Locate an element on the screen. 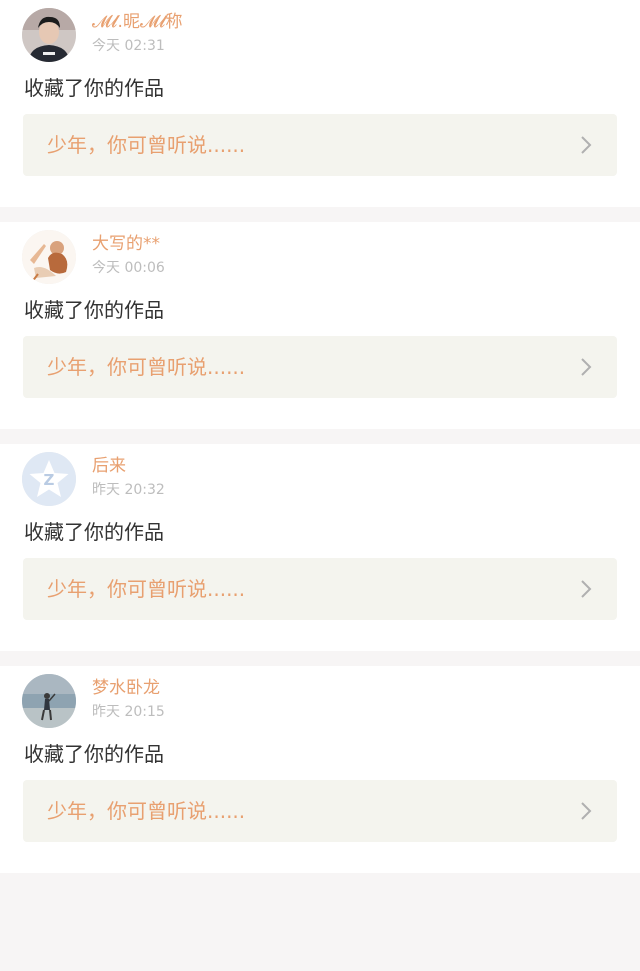 The width and height of the screenshot is (640, 971). username: 梦水卧龙 is located at coordinates (126, 688).